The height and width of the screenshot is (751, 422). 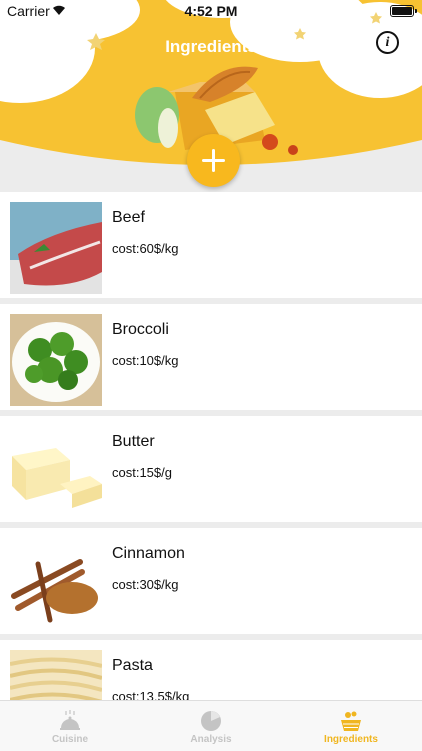 What do you see at coordinates (387, 42) in the screenshot?
I see `info-icon: i` at bounding box center [387, 42].